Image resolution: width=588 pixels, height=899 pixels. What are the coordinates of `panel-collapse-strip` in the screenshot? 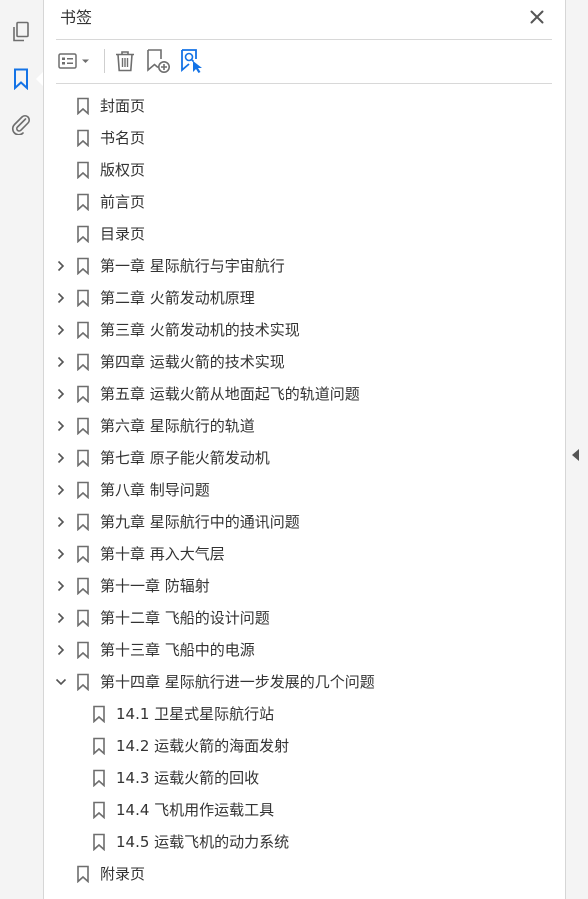 It's located at (576, 449).